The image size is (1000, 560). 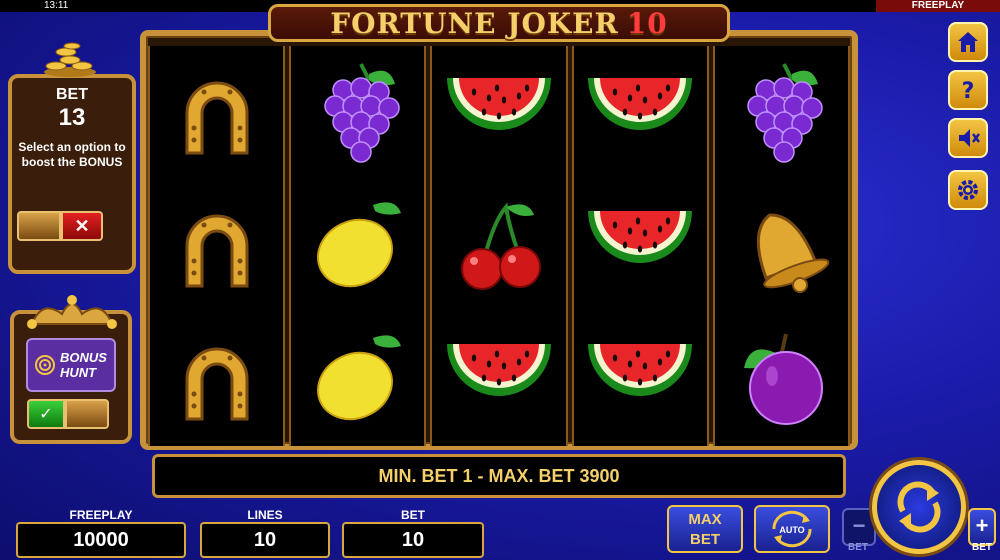 What do you see at coordinates (982, 547) in the screenshot?
I see `bet-increase-label: BET` at bounding box center [982, 547].